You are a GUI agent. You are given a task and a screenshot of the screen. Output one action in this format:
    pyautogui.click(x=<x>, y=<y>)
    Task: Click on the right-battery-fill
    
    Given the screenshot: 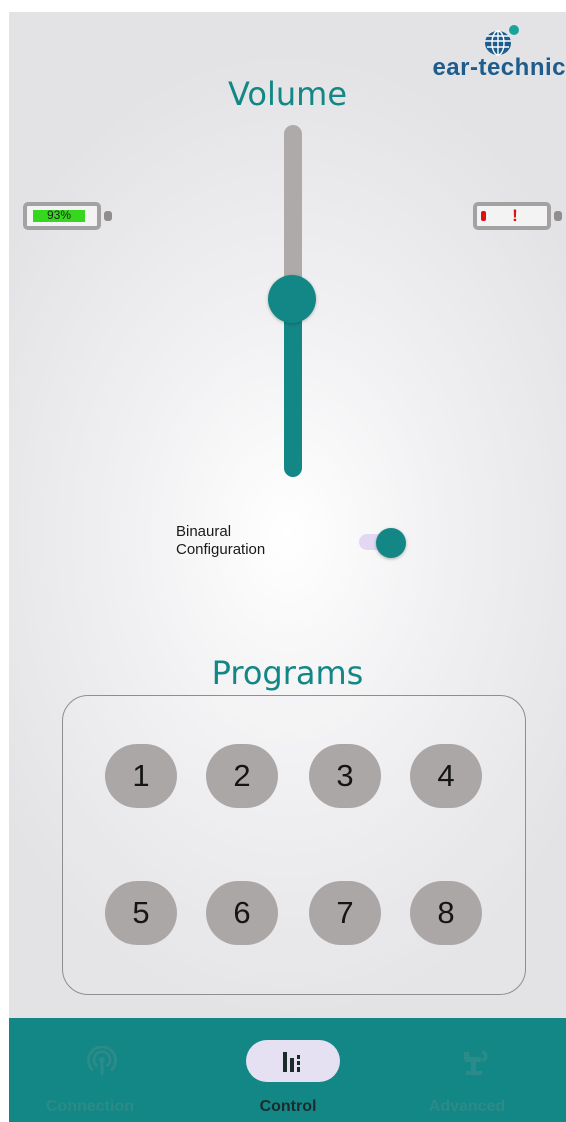 What is the action you would take?
    pyautogui.click(x=483, y=216)
    